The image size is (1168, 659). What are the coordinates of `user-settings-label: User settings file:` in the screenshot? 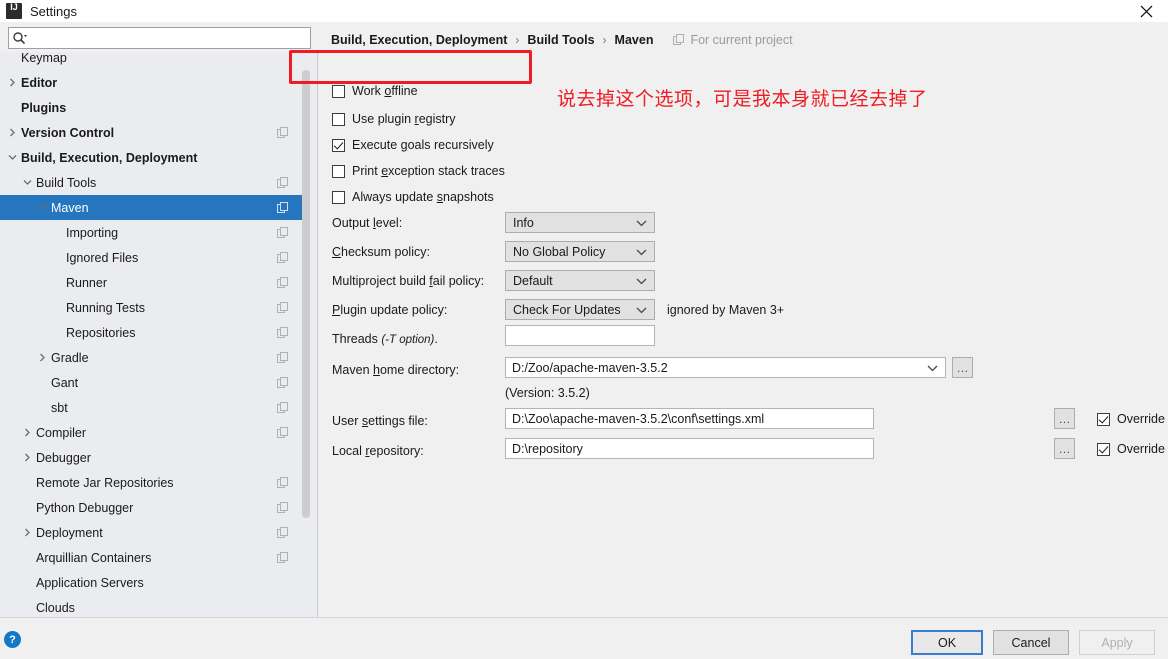 It's located at (380, 421).